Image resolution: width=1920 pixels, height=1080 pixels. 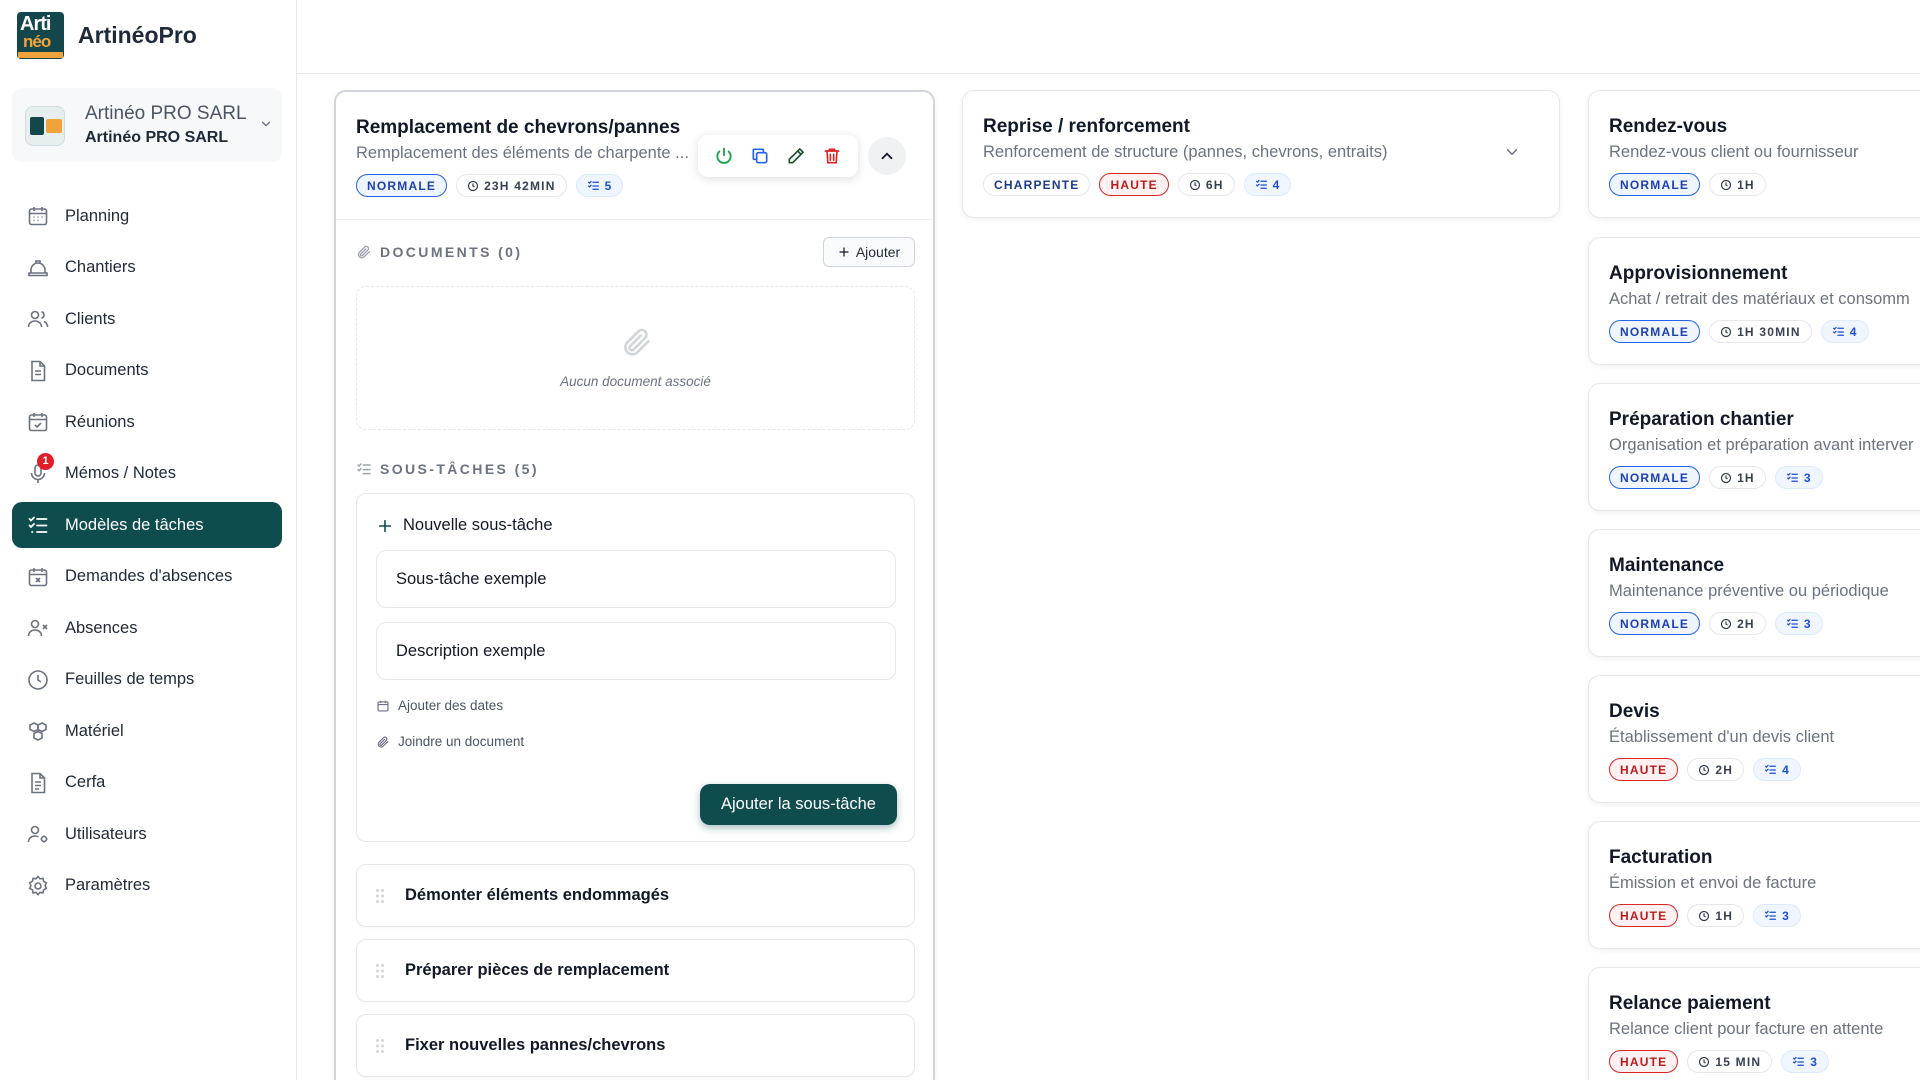 I want to click on add-document-button: Ajouter, so click(x=869, y=252).